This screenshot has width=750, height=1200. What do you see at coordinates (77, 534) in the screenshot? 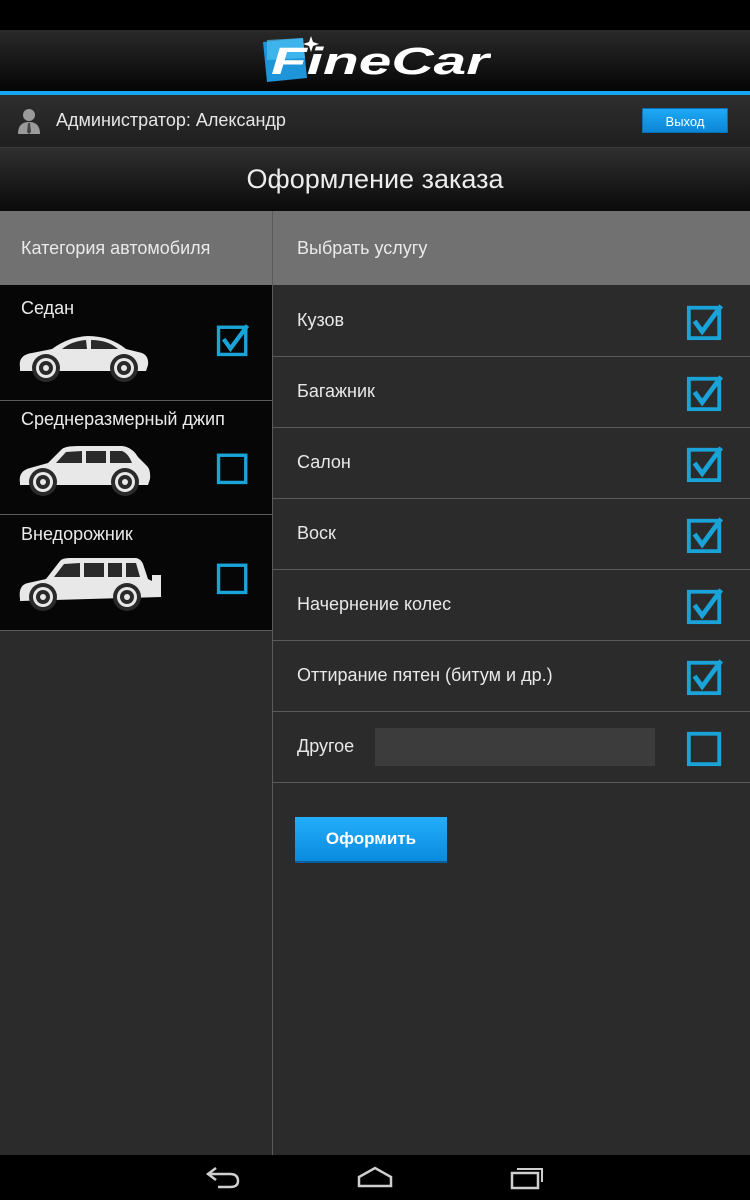
I see `category-label: Внедорожник` at bounding box center [77, 534].